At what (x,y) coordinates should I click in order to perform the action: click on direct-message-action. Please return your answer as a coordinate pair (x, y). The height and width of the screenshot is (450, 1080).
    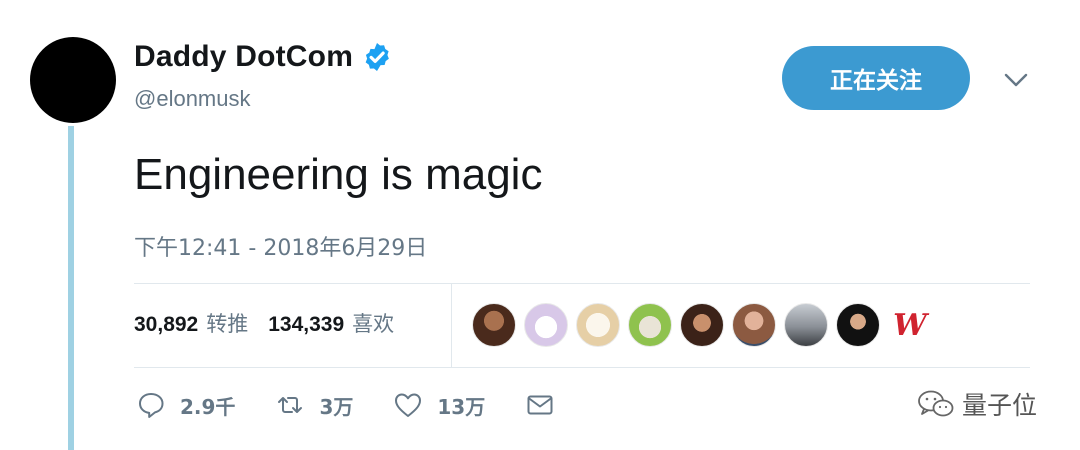
    Looking at the image, I should click on (540, 405).